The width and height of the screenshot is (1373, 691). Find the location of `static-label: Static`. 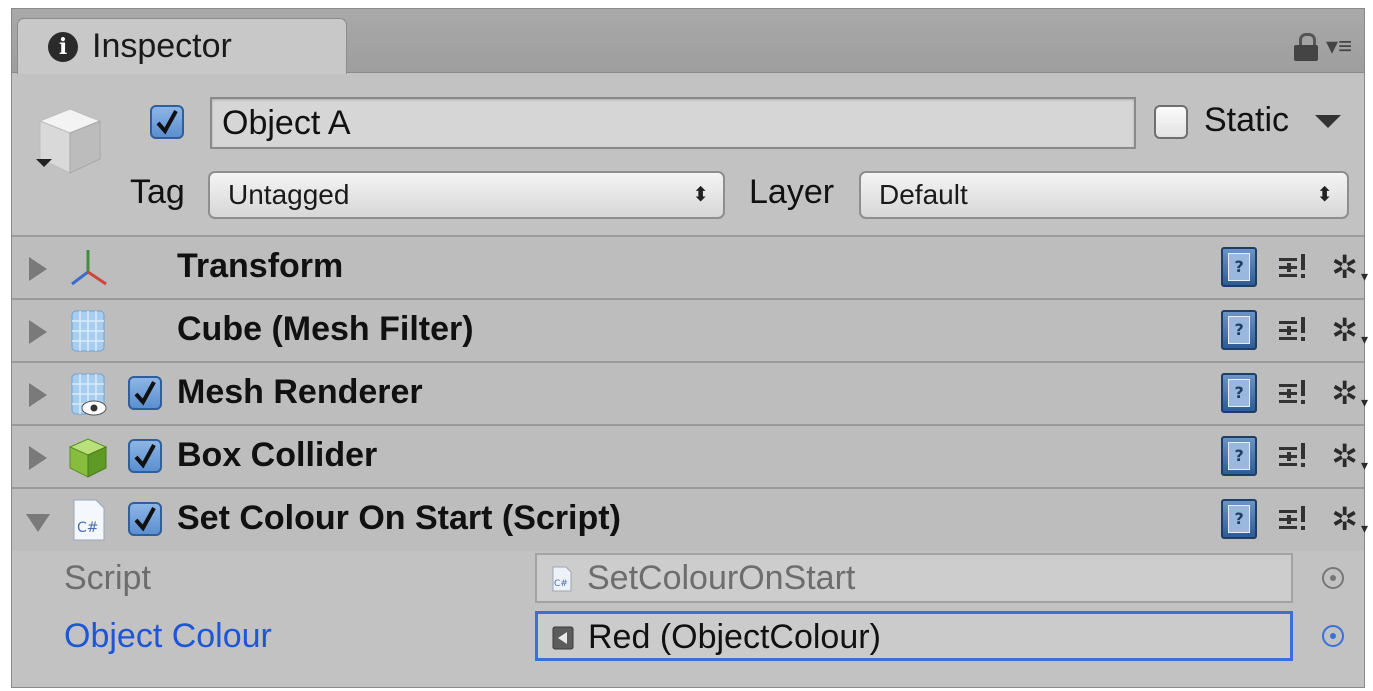

static-label: Static is located at coordinates (1247, 120).